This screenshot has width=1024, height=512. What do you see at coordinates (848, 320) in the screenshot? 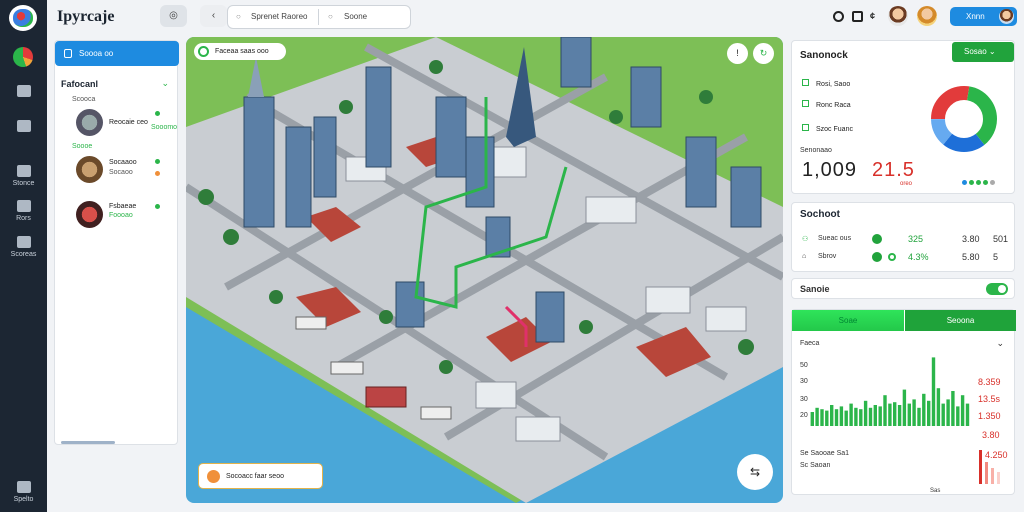
I see `tab-primary: Soae` at bounding box center [848, 320].